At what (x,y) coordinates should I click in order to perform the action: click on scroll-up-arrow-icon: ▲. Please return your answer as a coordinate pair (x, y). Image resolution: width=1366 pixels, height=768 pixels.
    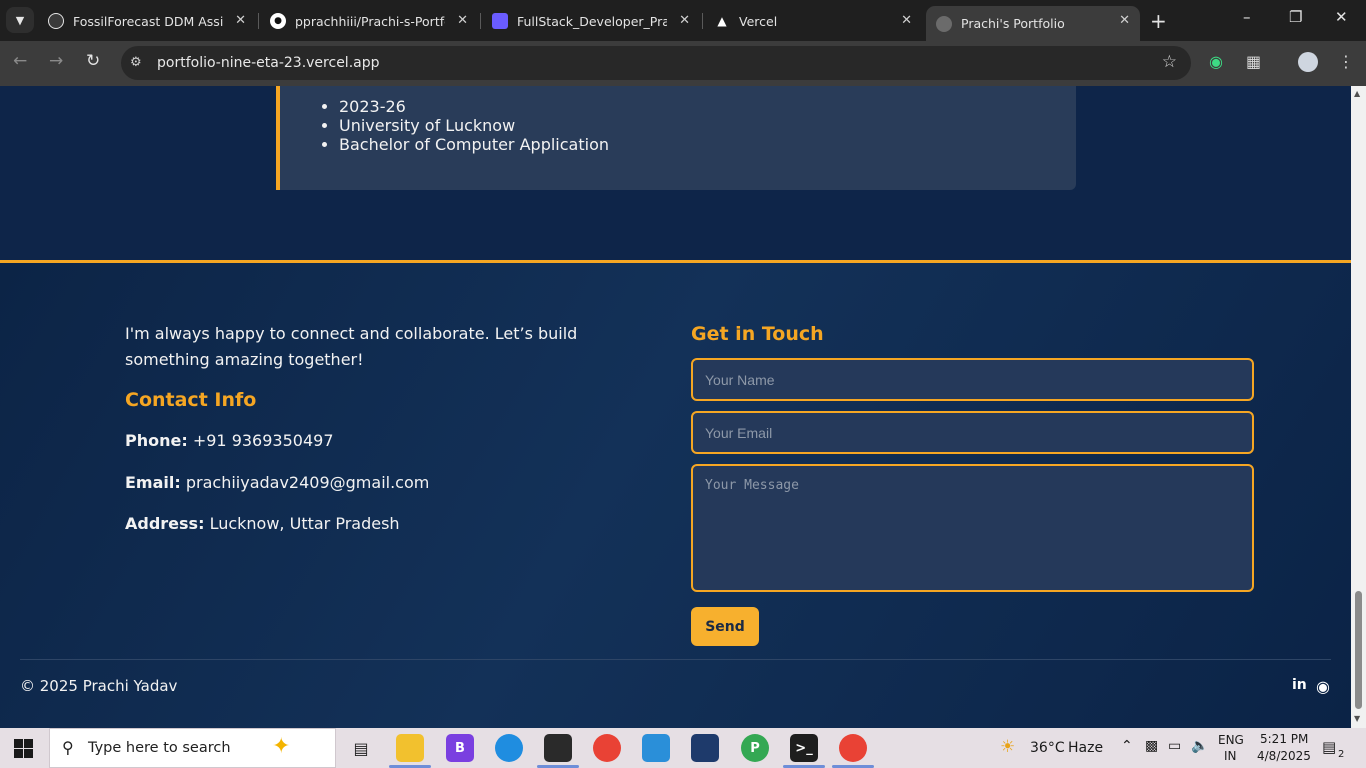
    Looking at the image, I should click on (1357, 93).